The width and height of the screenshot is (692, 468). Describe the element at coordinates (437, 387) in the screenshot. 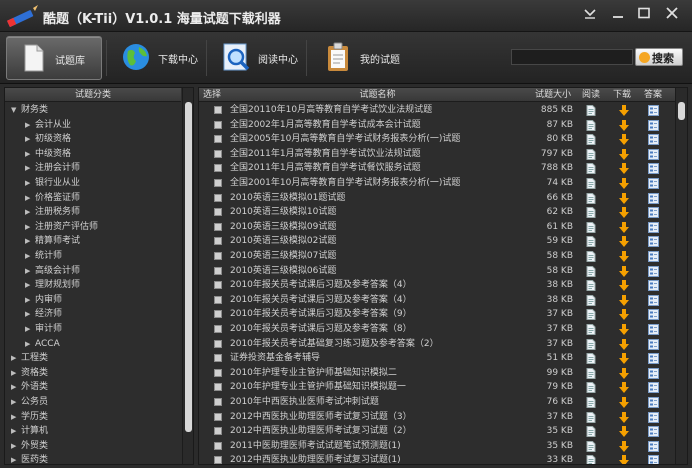

I see `table-row: 2010年护理专业主管护师基础知识模拟题一 79 KB` at that location.